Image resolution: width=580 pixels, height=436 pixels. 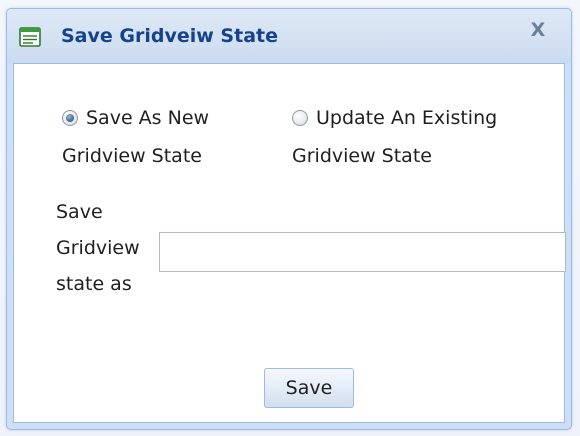 I want to click on dialog-title: Save Gridveiw State, so click(x=169, y=36).